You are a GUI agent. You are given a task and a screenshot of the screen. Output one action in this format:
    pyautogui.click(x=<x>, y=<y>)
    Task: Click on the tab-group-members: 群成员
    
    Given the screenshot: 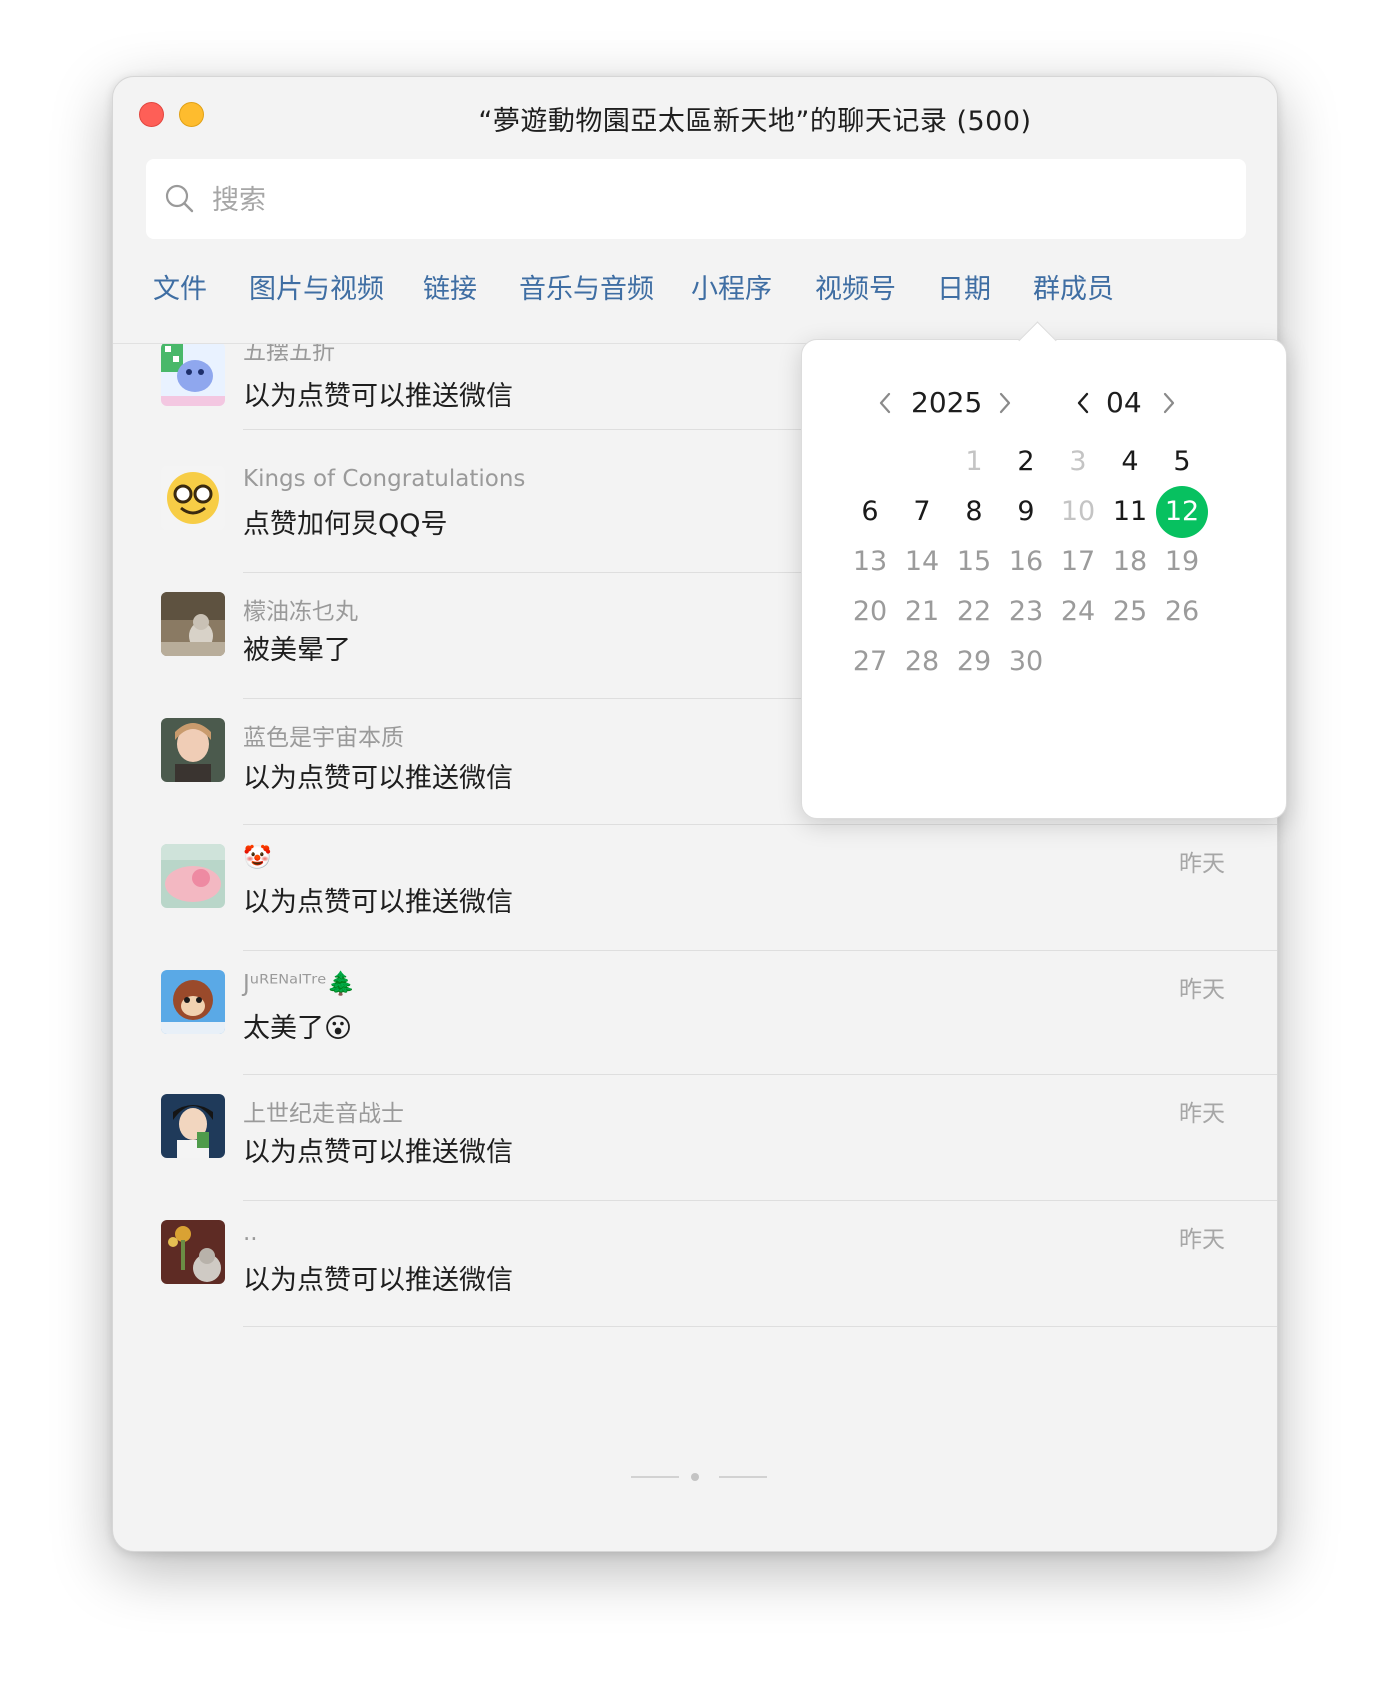 What is the action you would take?
    pyautogui.click(x=1073, y=286)
    